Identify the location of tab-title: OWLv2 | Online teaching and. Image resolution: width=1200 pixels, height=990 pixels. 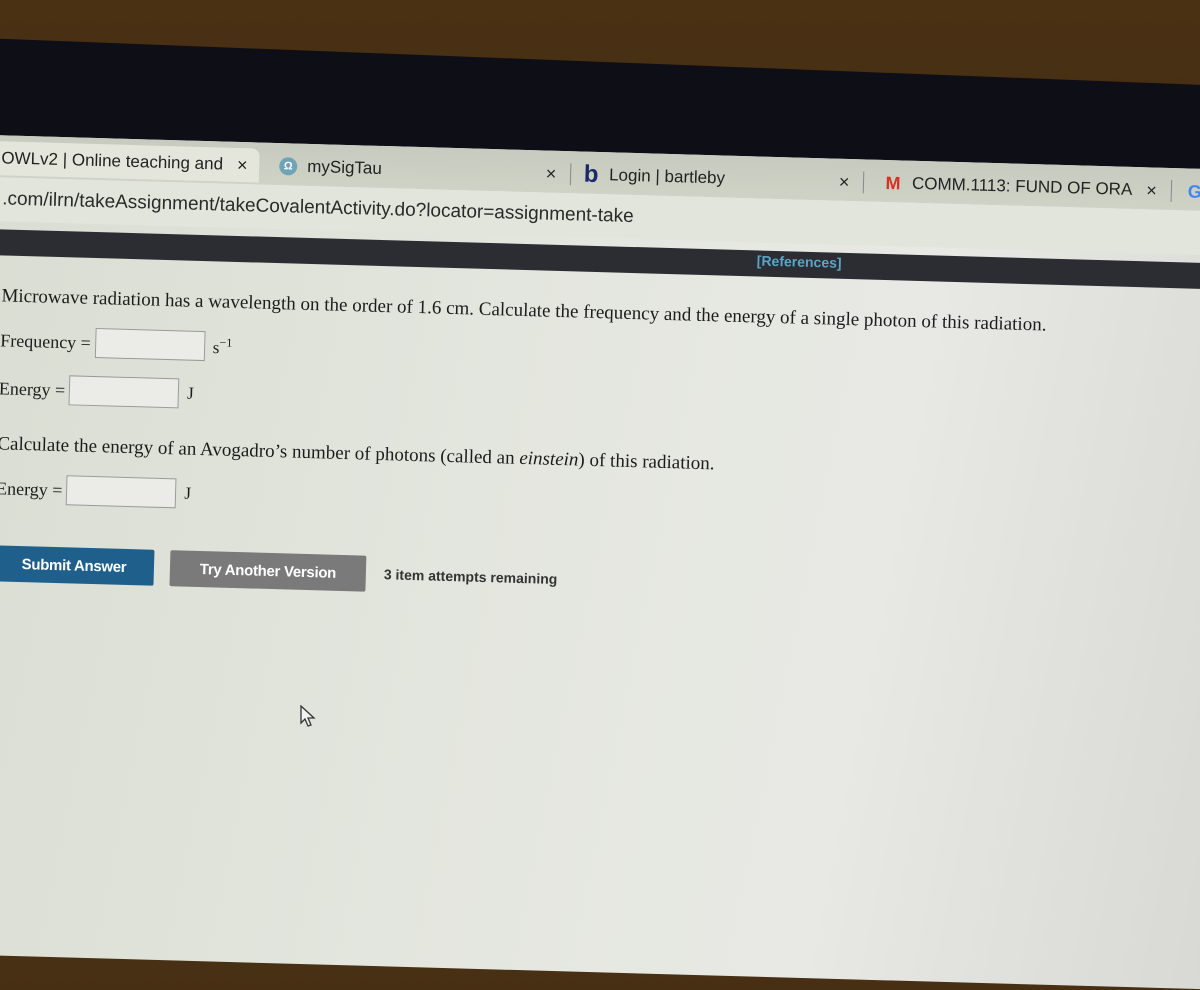
(112, 161).